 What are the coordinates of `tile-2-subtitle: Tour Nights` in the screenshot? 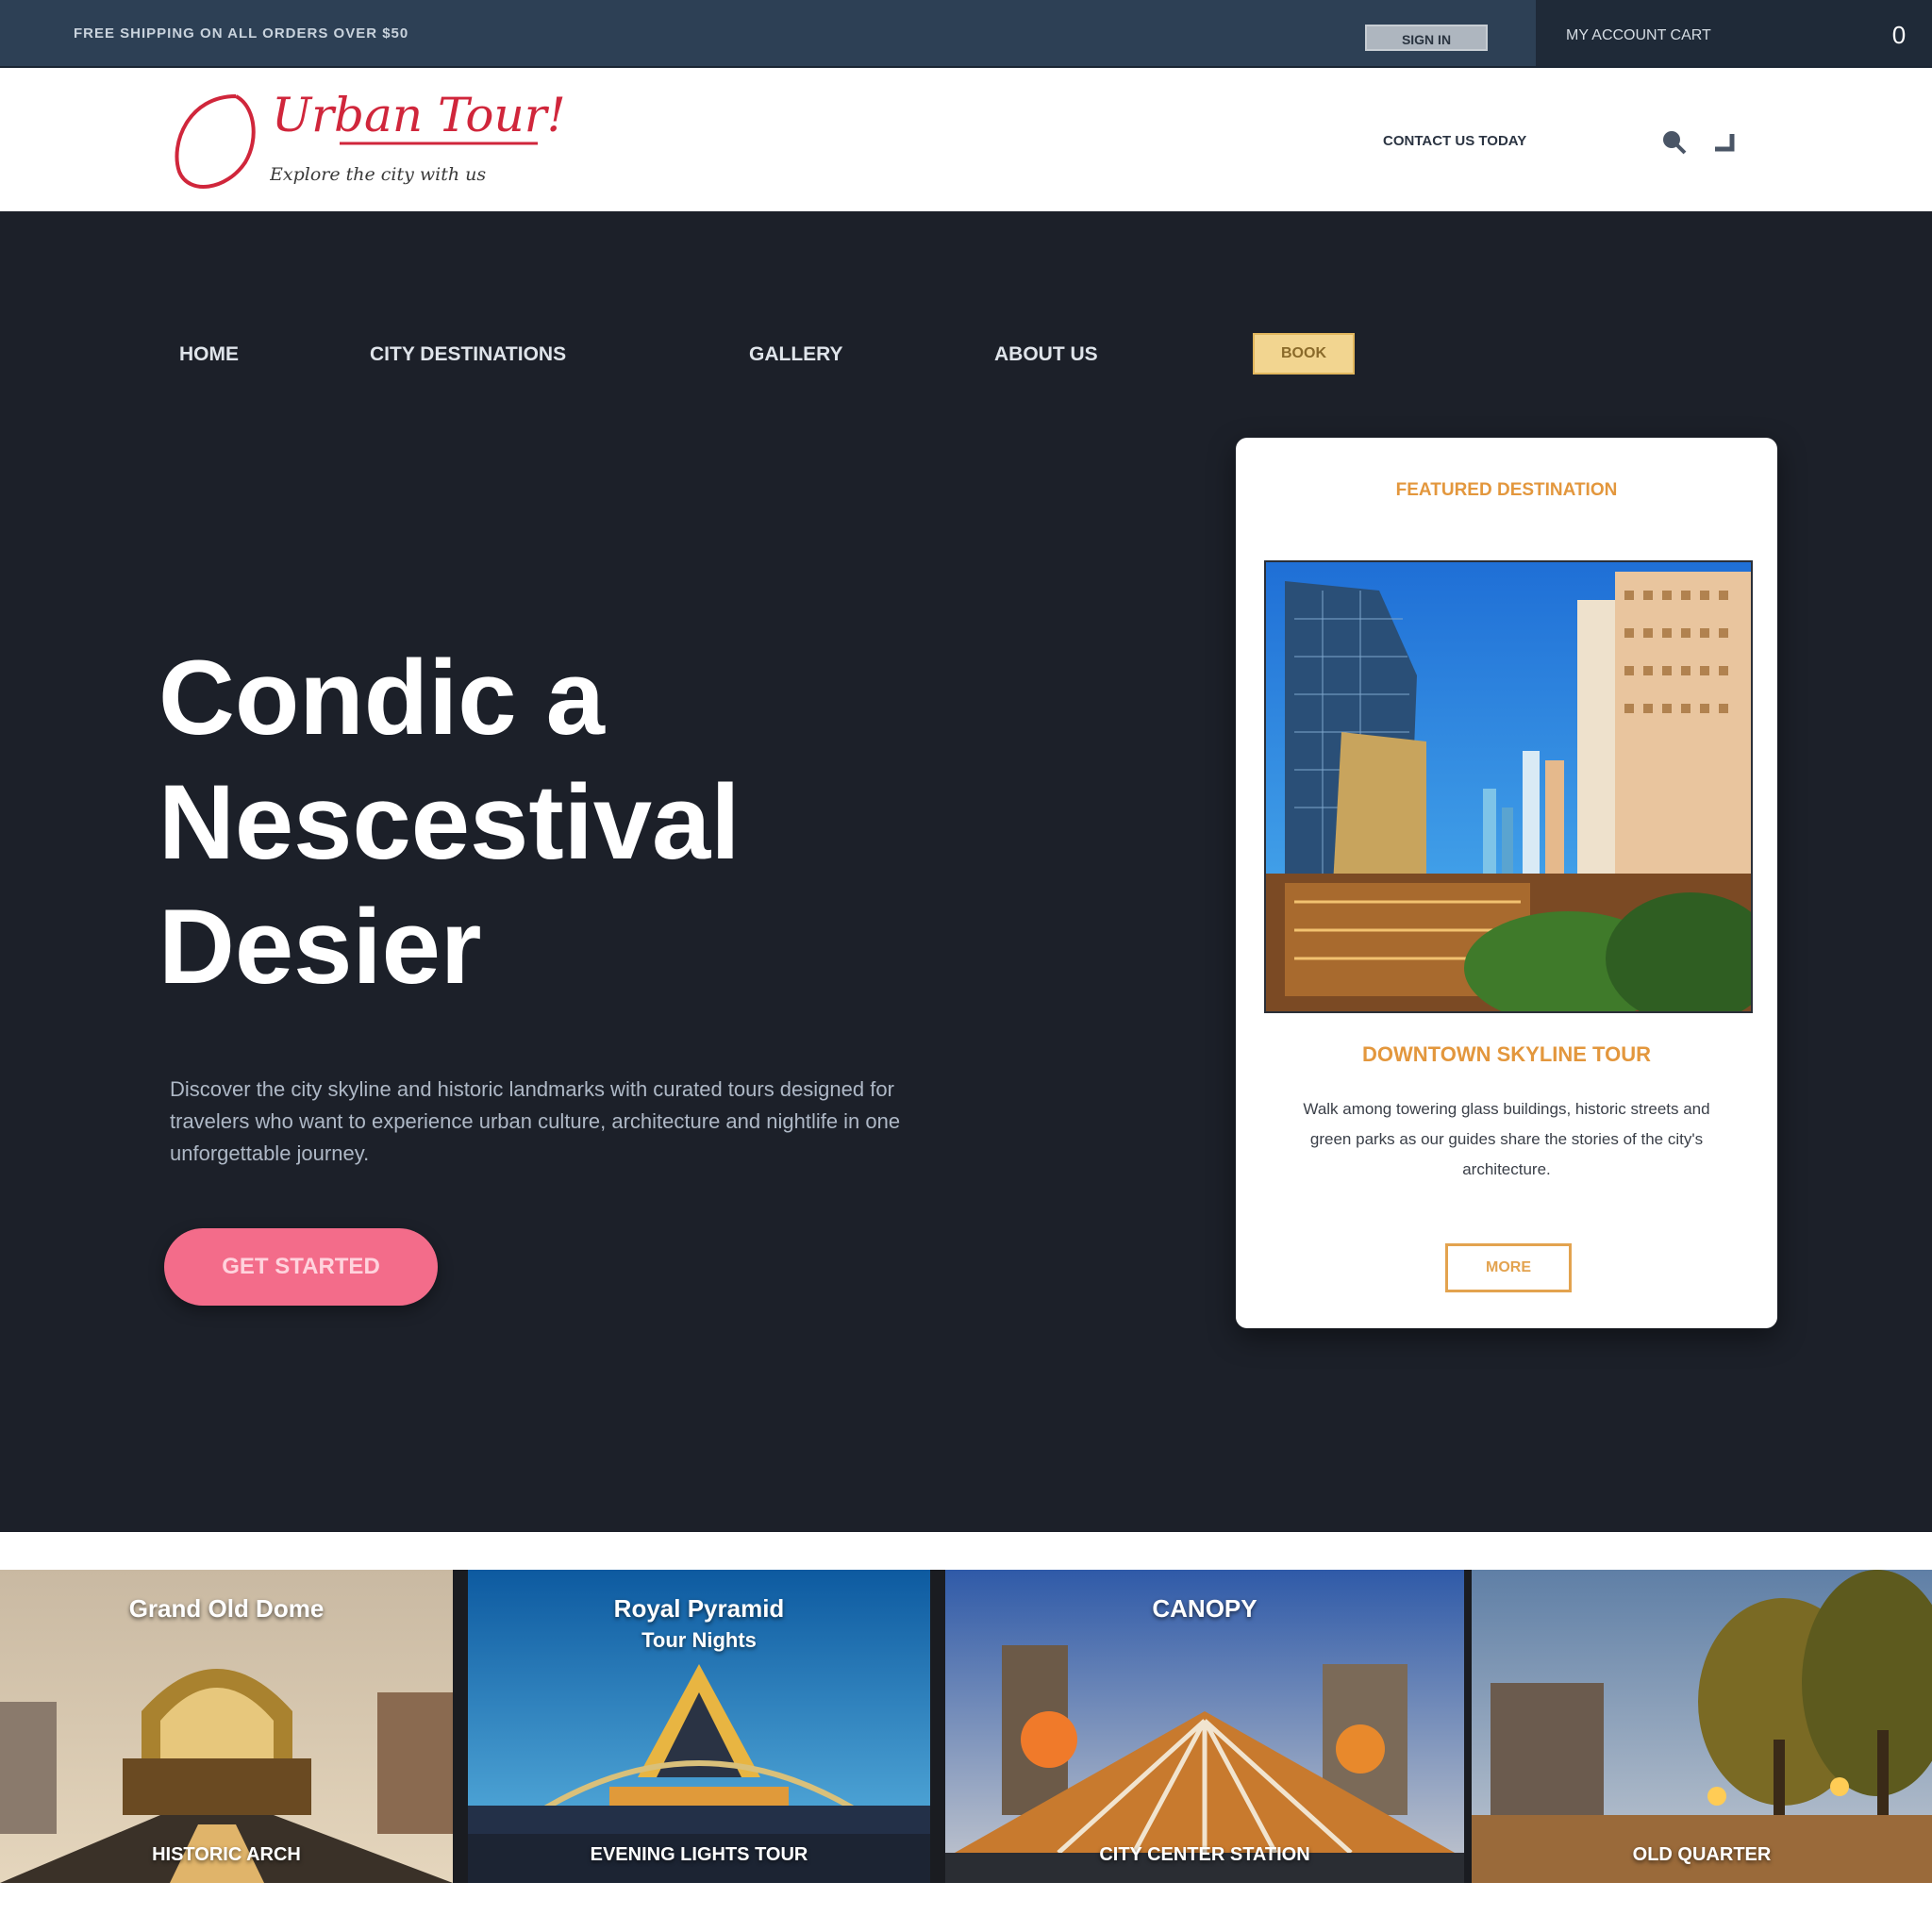 It's located at (699, 1640).